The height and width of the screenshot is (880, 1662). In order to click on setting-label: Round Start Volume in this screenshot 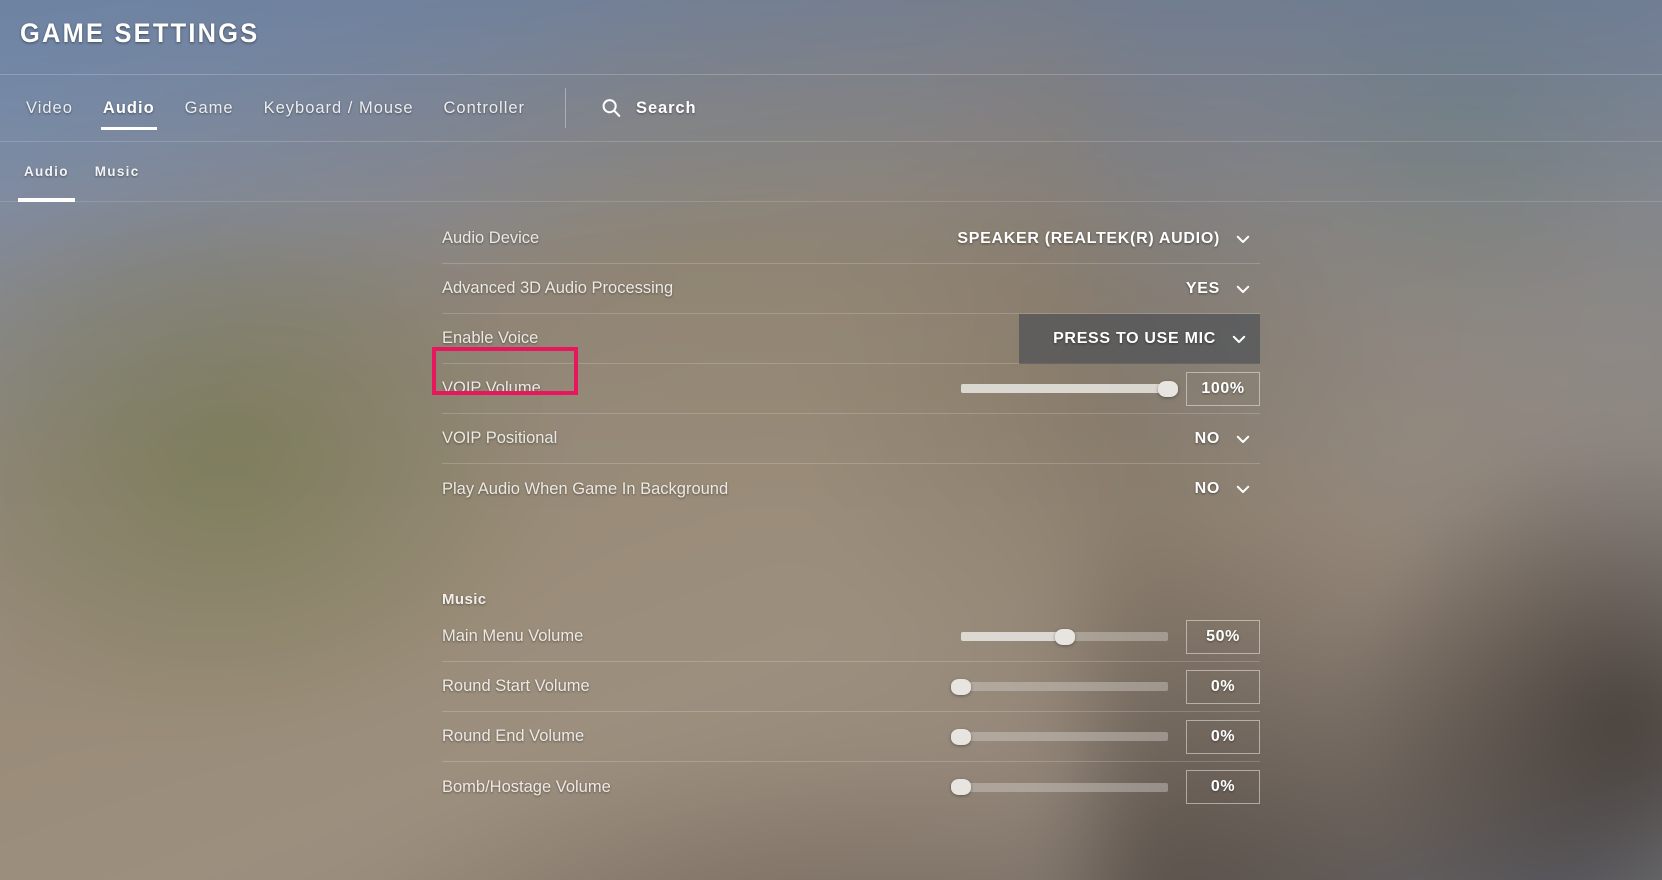, I will do `click(516, 686)`.